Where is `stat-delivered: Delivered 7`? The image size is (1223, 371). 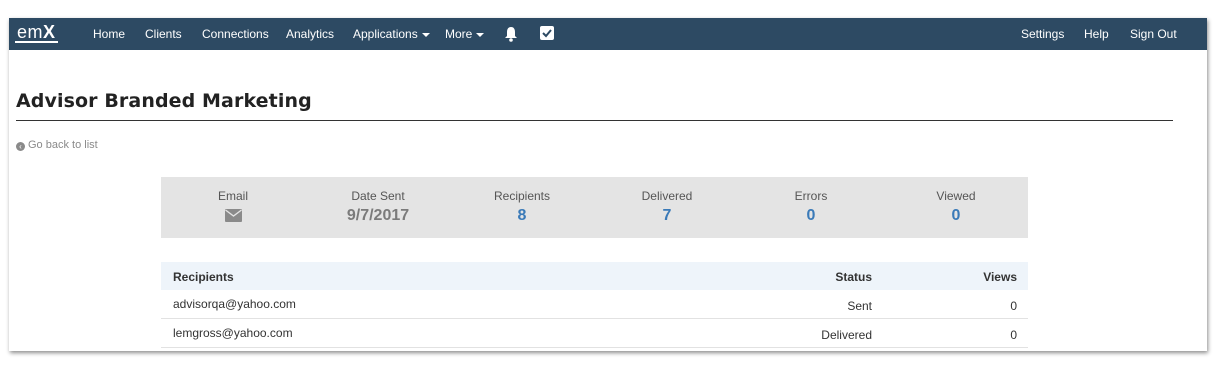 stat-delivered: Delivered 7 is located at coordinates (667, 207).